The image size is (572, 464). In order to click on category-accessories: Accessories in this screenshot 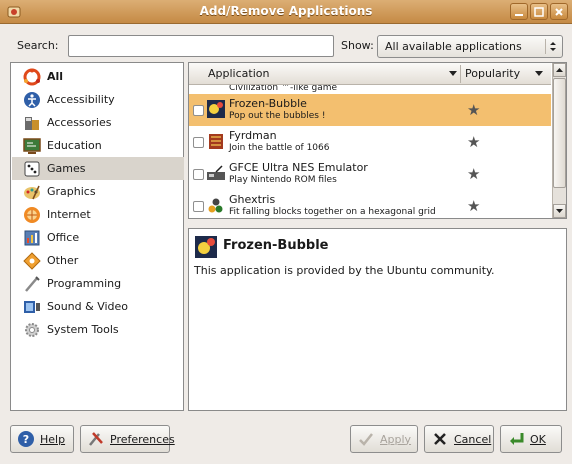, I will do `click(98, 122)`.